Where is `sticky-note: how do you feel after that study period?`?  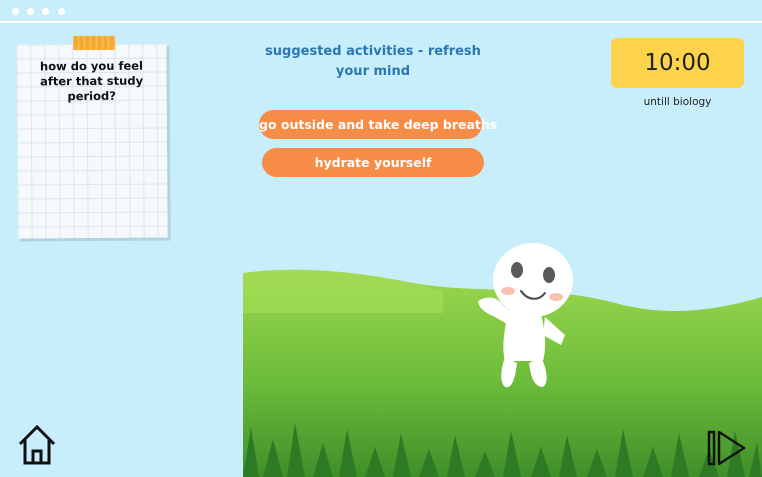
sticky-note: how do you feel after that study period? is located at coordinates (92, 137).